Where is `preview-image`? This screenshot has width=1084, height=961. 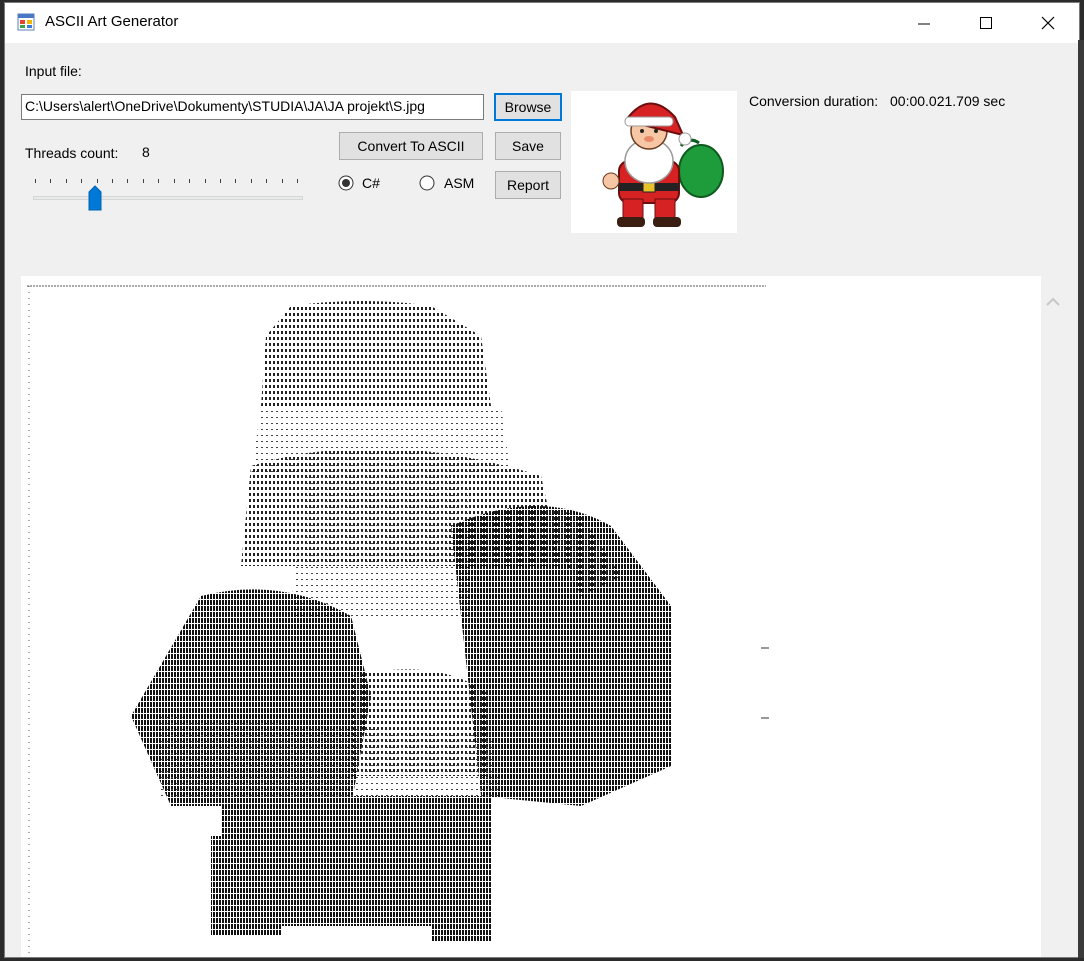 preview-image is located at coordinates (654, 162).